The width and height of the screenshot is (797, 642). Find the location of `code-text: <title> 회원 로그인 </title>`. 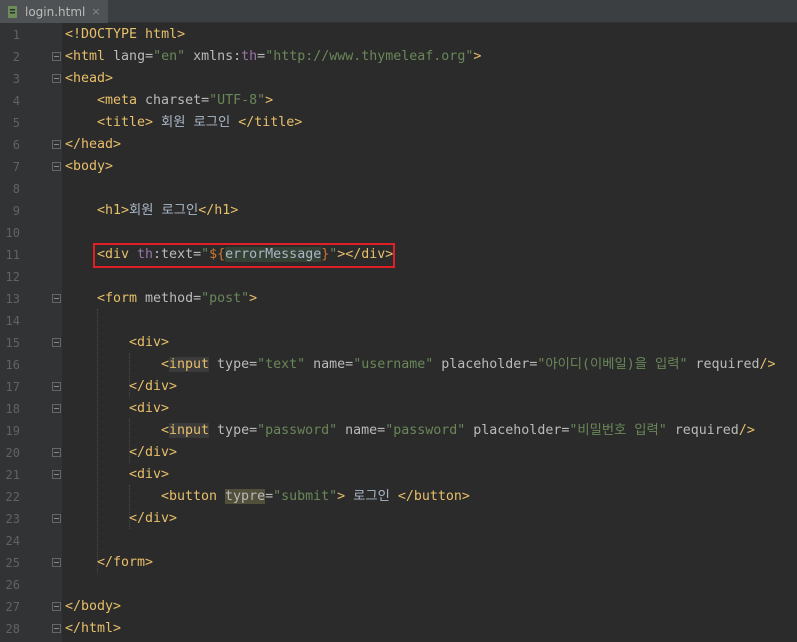

code-text: <title> 회원 로그인 </title> is located at coordinates (199, 123).